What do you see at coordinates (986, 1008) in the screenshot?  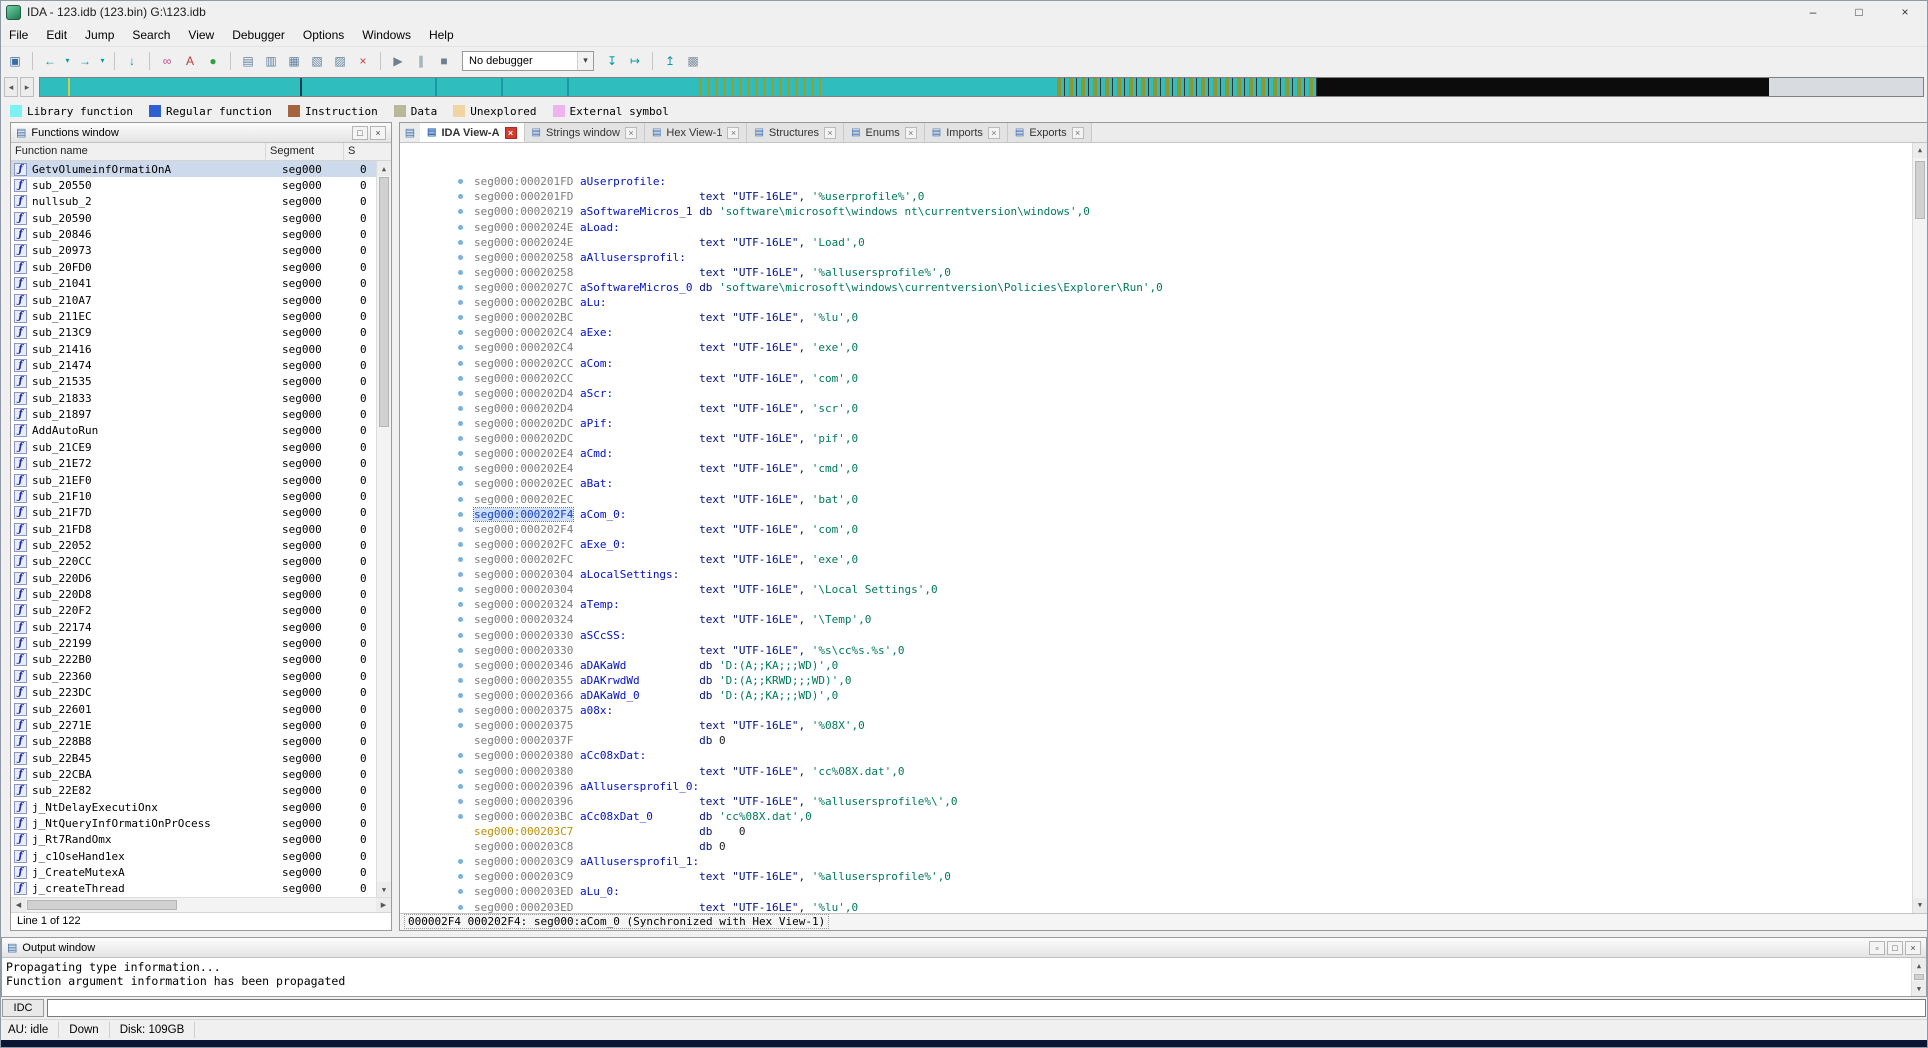 I see `cli-input` at bounding box center [986, 1008].